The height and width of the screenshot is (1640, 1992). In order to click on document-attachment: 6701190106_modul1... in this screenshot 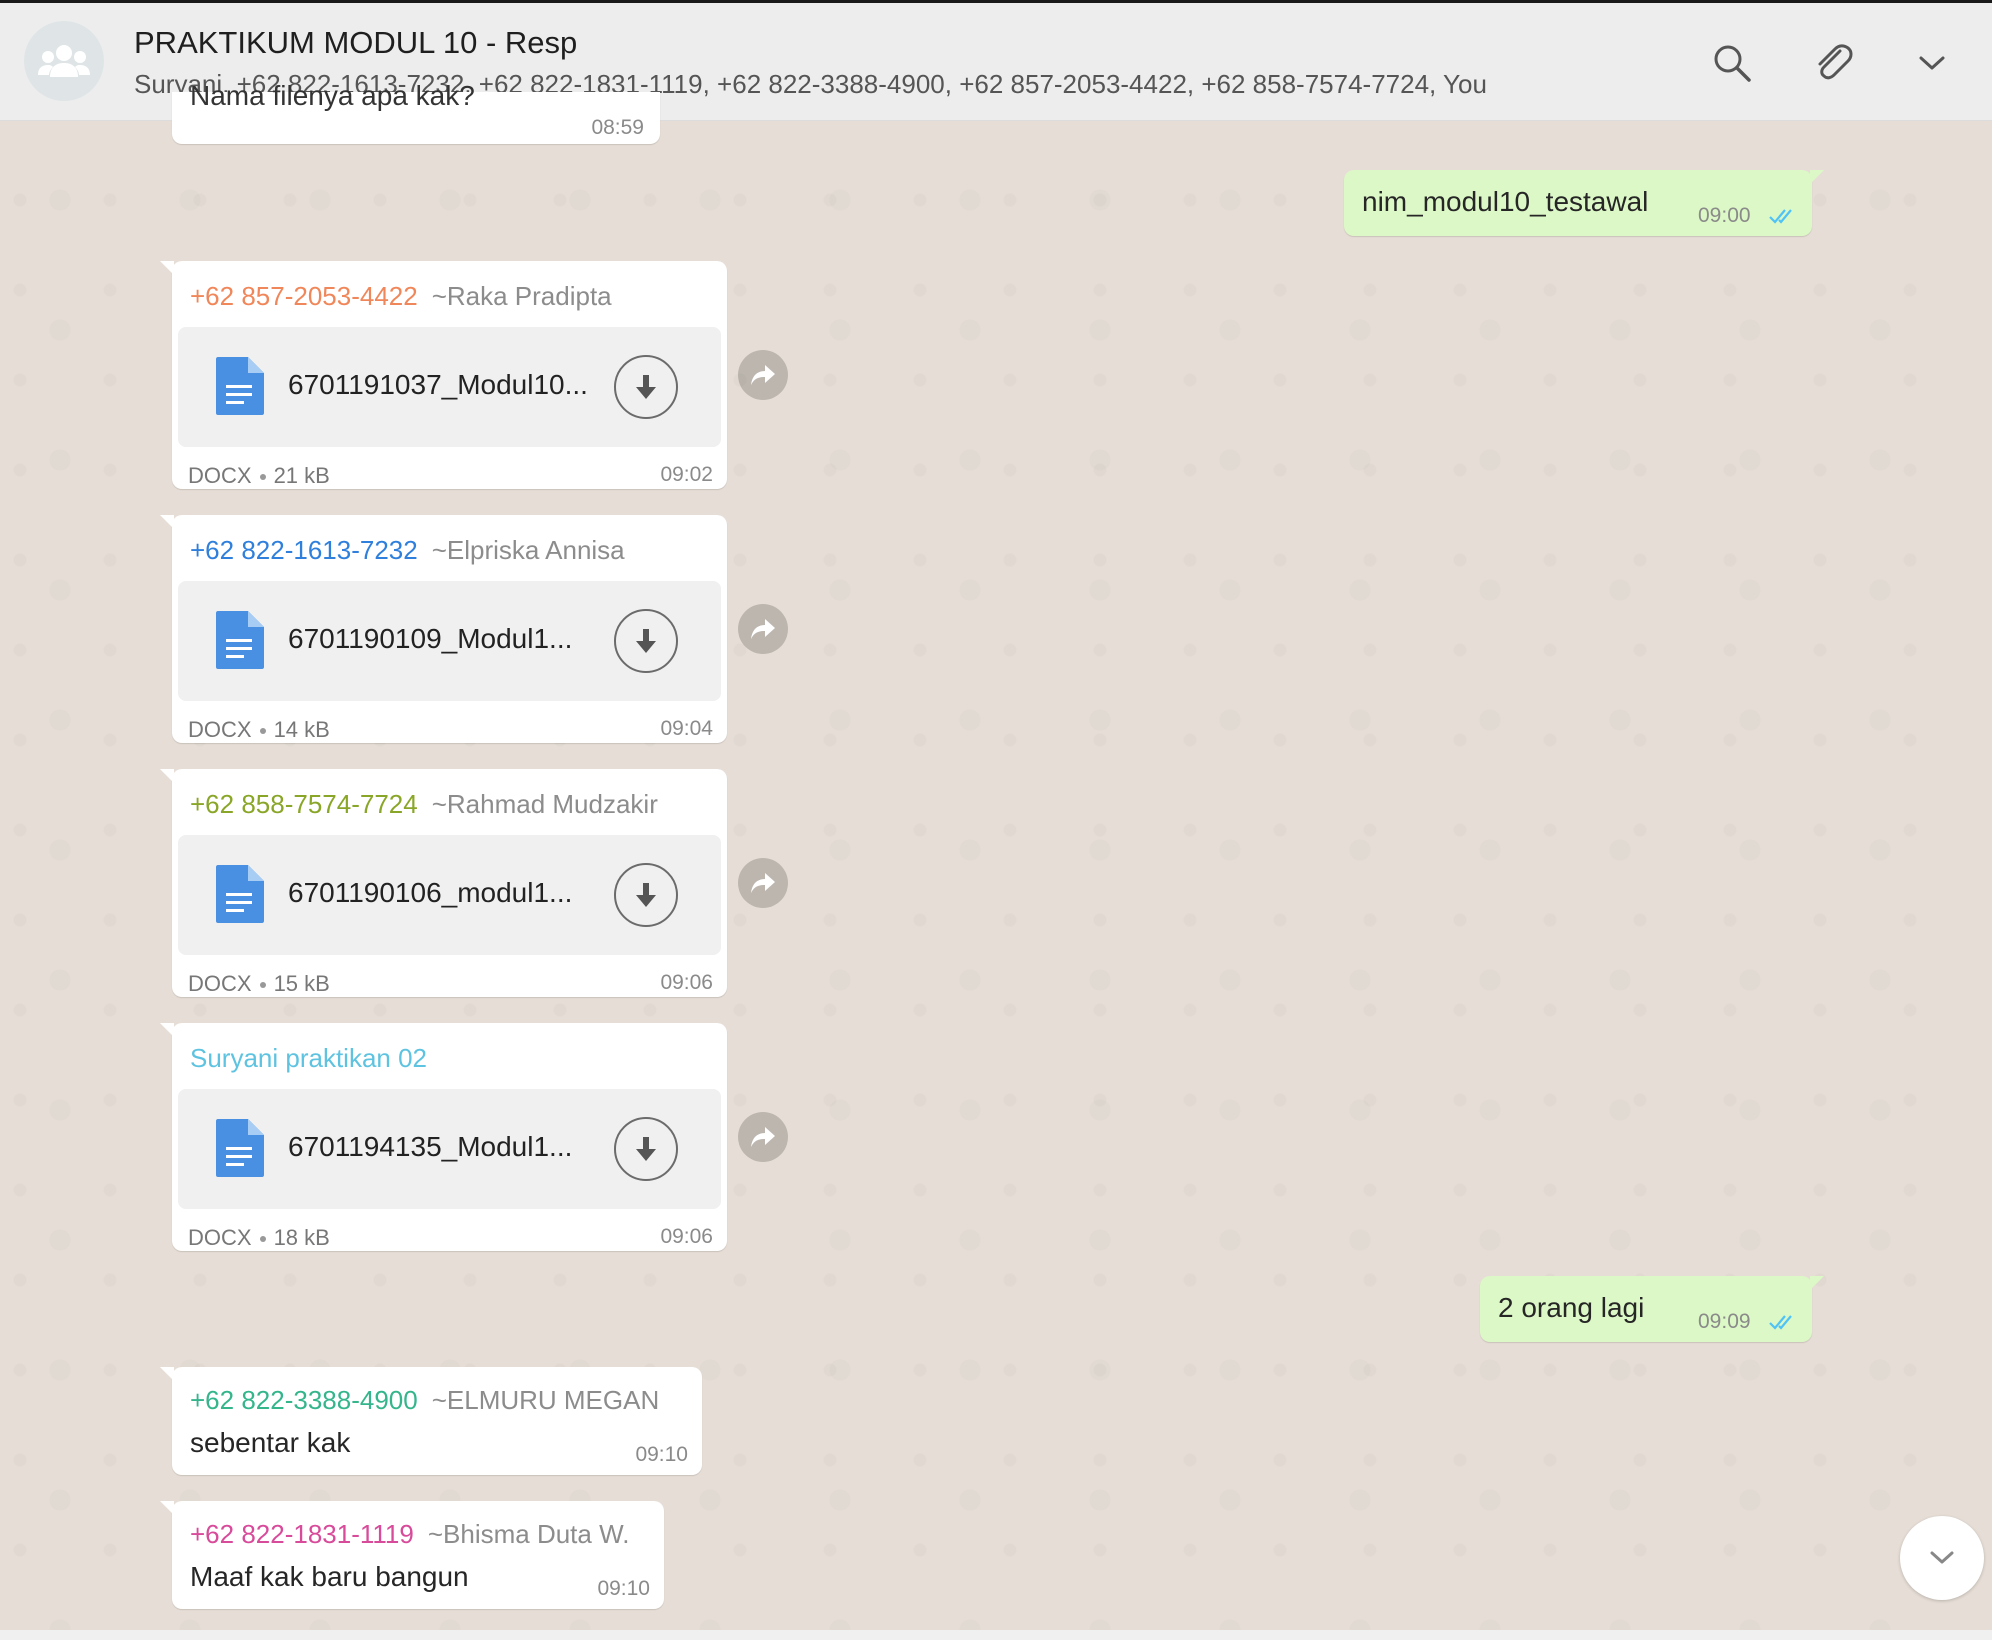, I will do `click(449, 895)`.